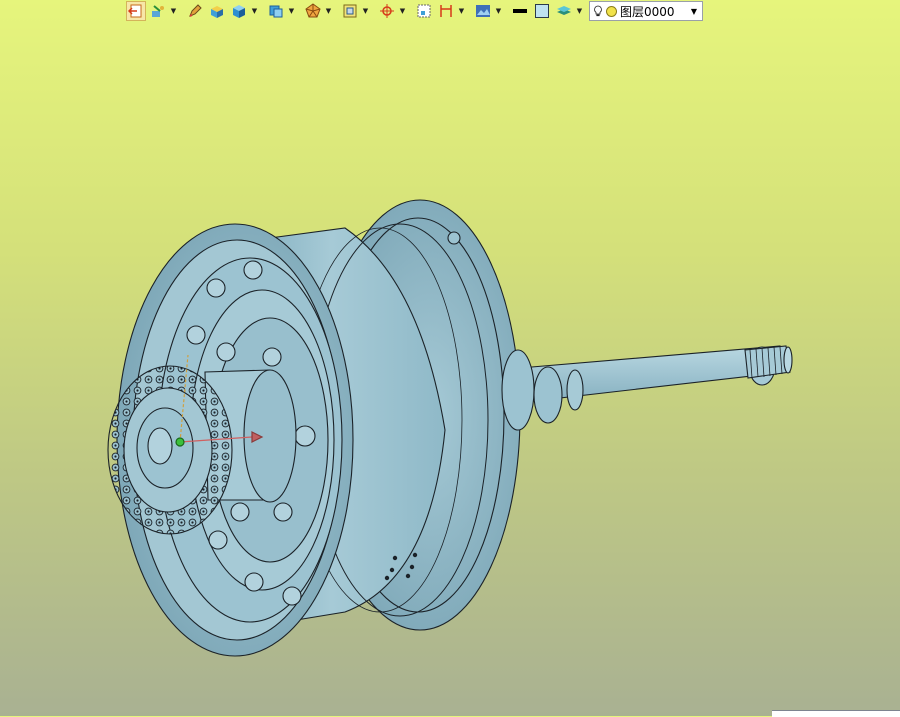 This screenshot has width=900, height=717. I want to click on sprocket, so click(170, 450).